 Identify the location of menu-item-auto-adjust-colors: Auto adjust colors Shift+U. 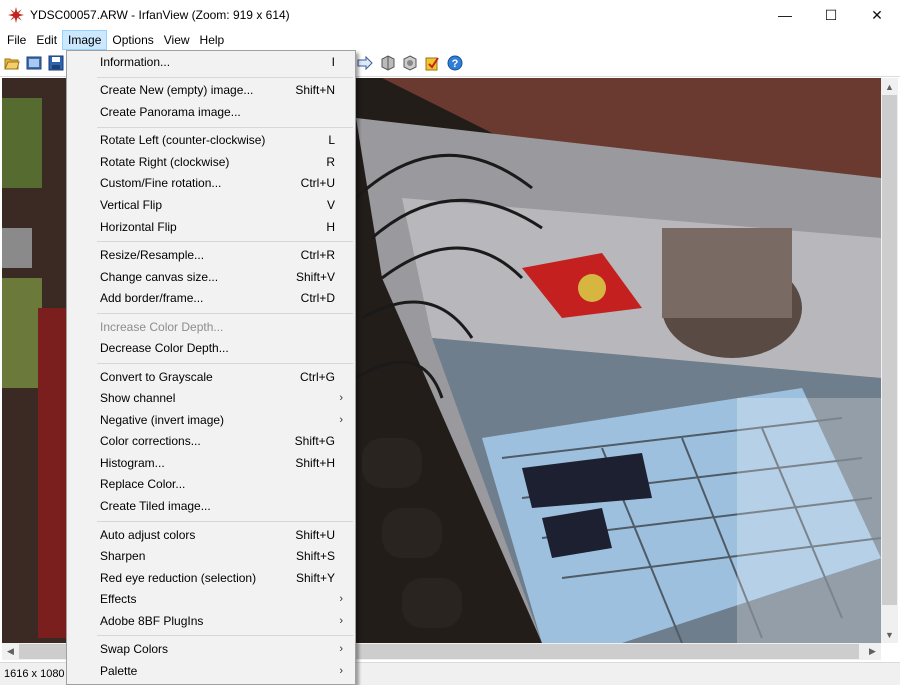
(211, 535).